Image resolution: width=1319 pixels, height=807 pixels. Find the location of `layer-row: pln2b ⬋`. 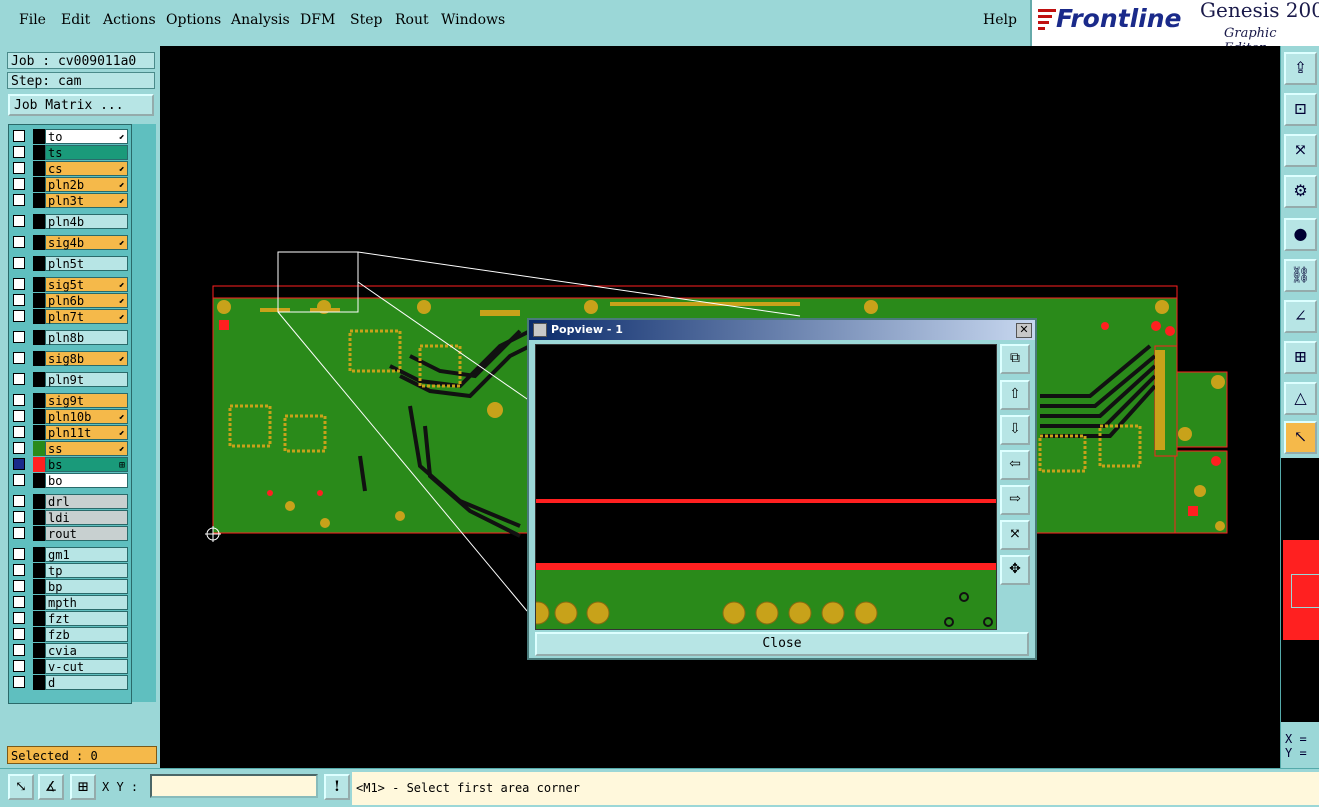

layer-row: pln2b ⬋ is located at coordinates (70, 184).